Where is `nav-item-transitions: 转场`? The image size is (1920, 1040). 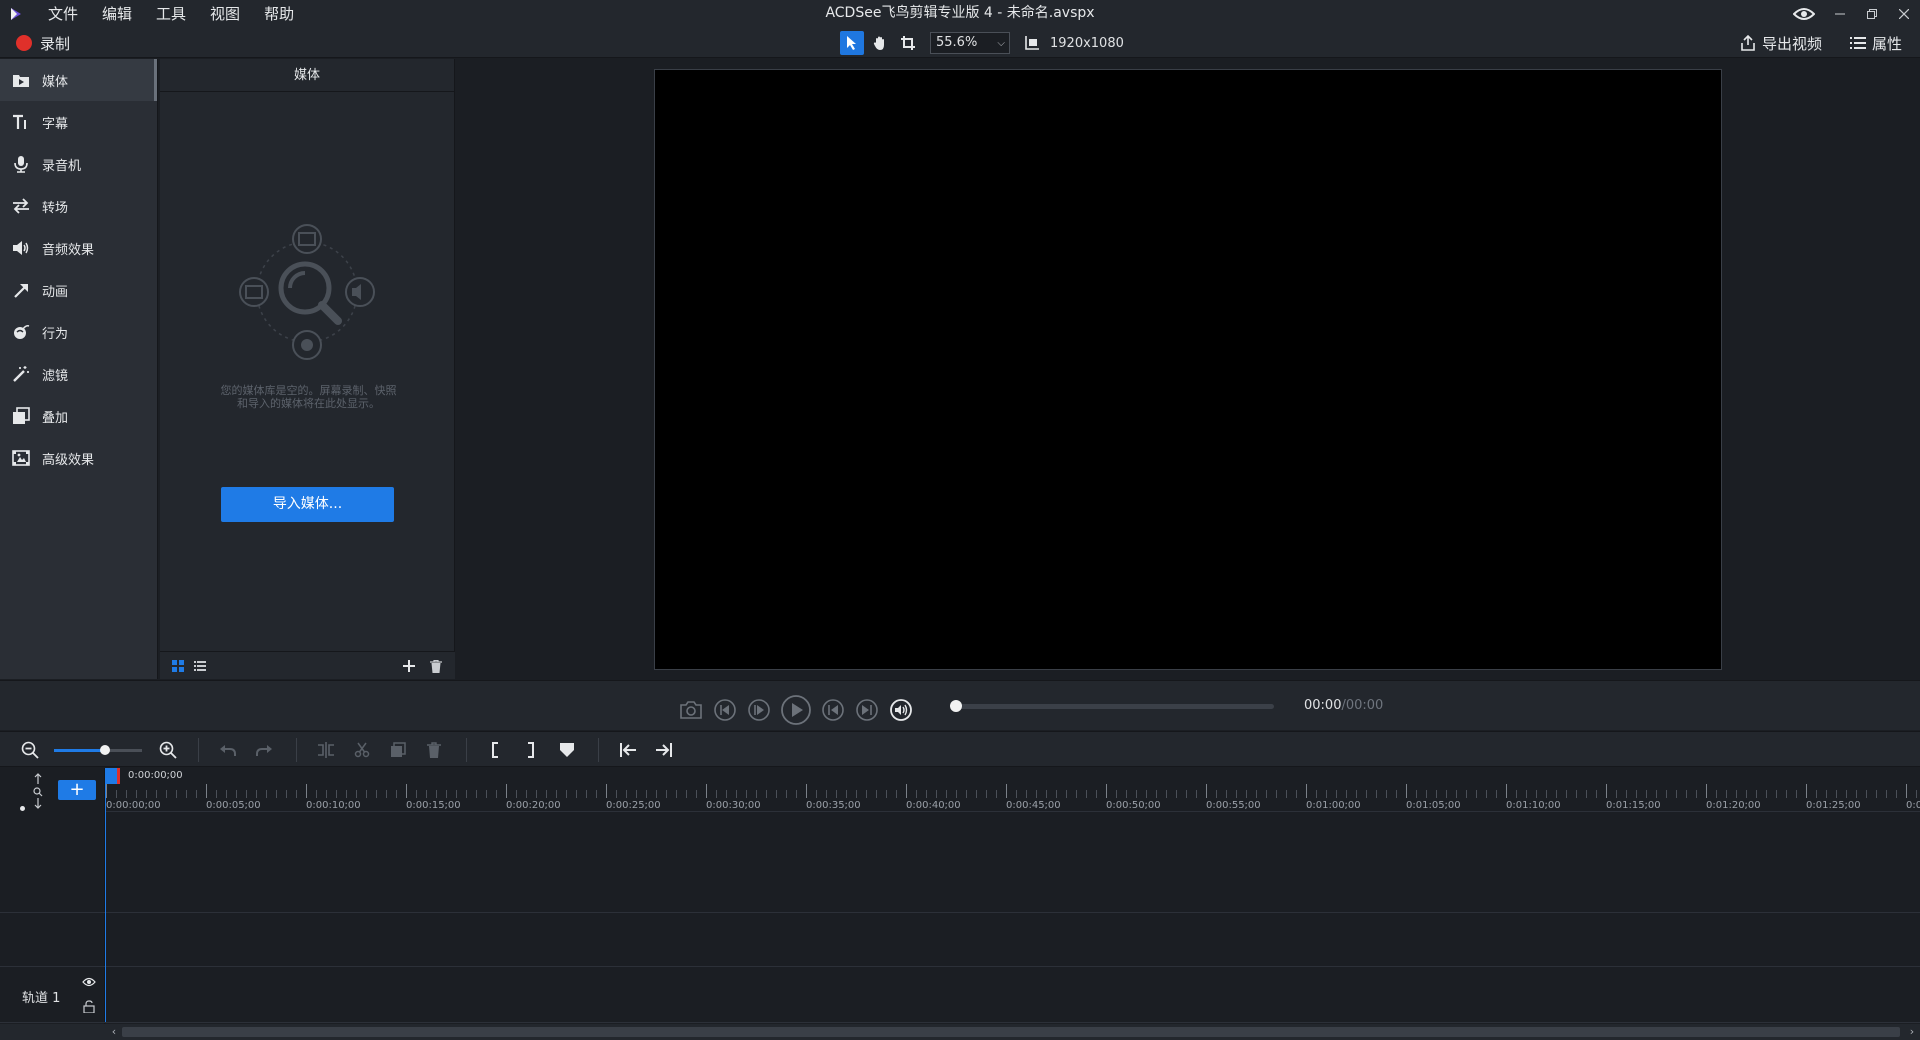 nav-item-transitions: 转场 is located at coordinates (78, 206).